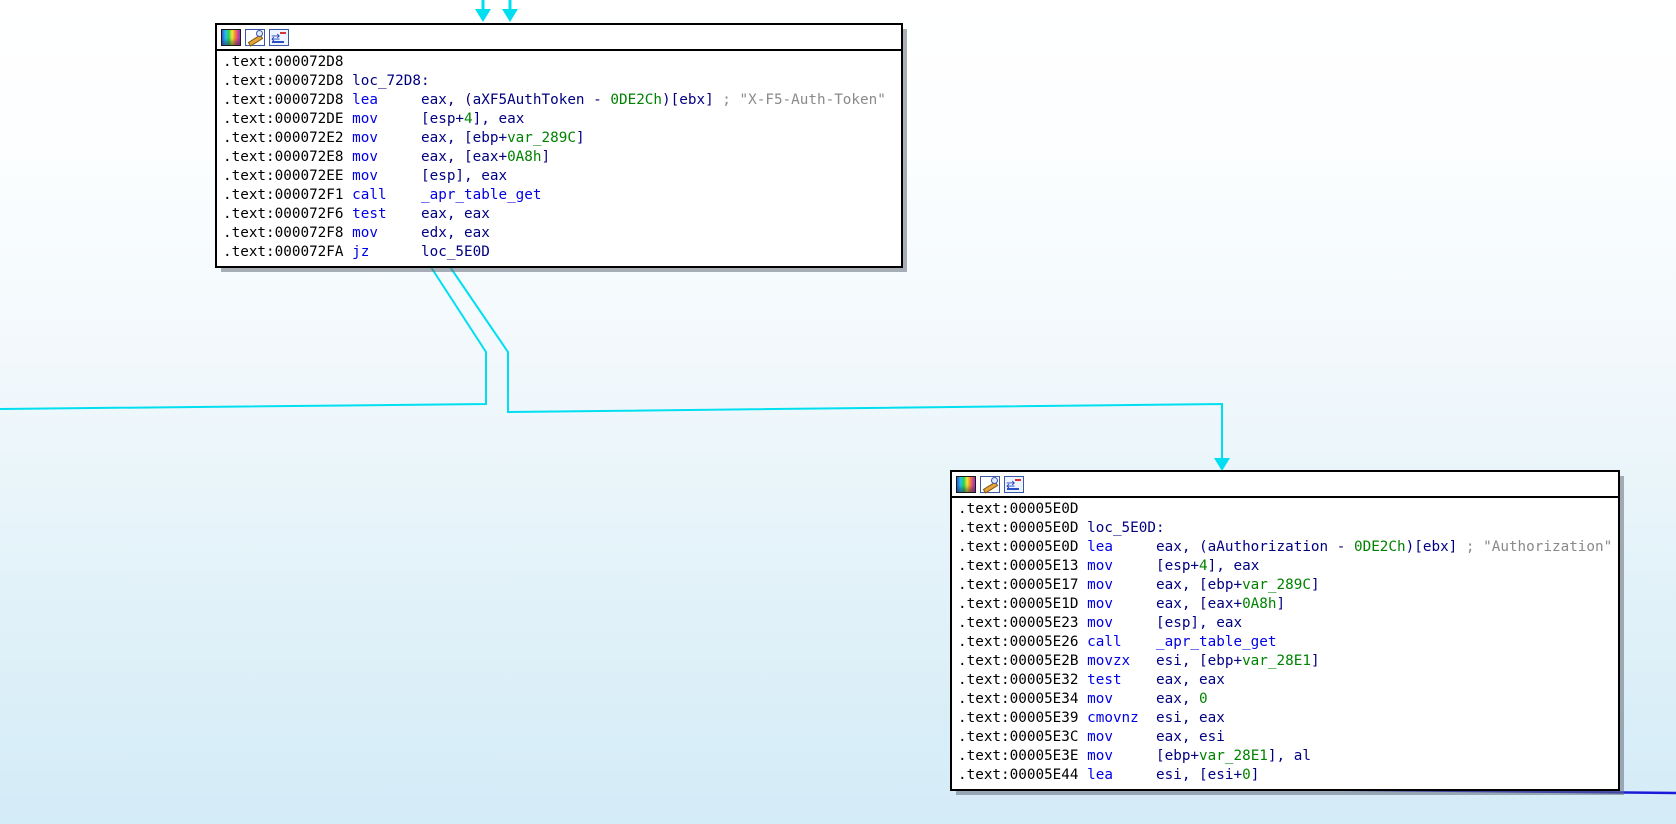 The width and height of the screenshot is (1676, 824). Describe the element at coordinates (1121, 661) in the screenshot. I see `asm-token: movzx` at that location.